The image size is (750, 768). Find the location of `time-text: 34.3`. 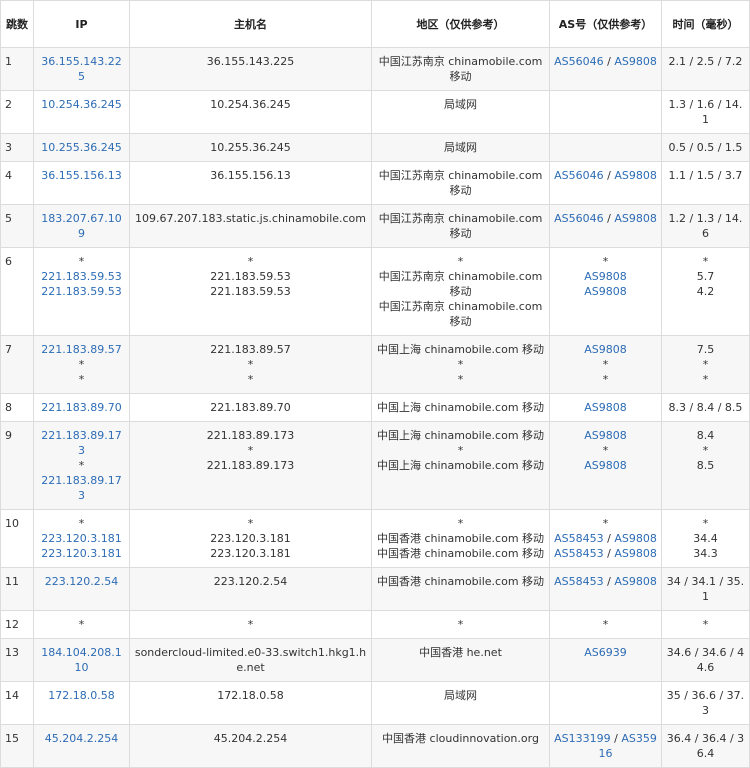

time-text: 34.3 is located at coordinates (705, 553).